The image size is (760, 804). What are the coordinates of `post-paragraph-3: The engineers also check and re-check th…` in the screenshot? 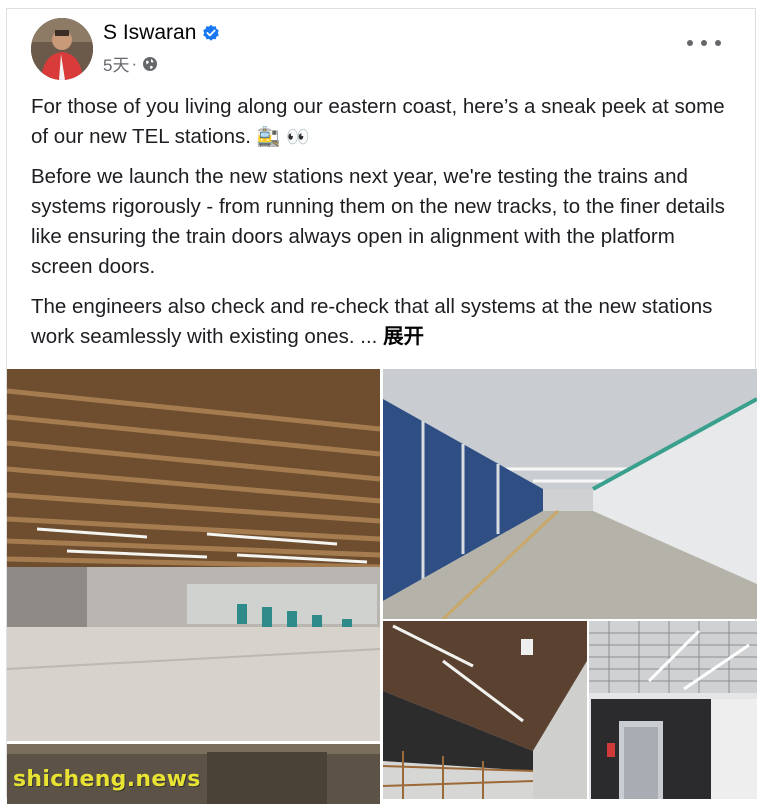 It's located at (381, 322).